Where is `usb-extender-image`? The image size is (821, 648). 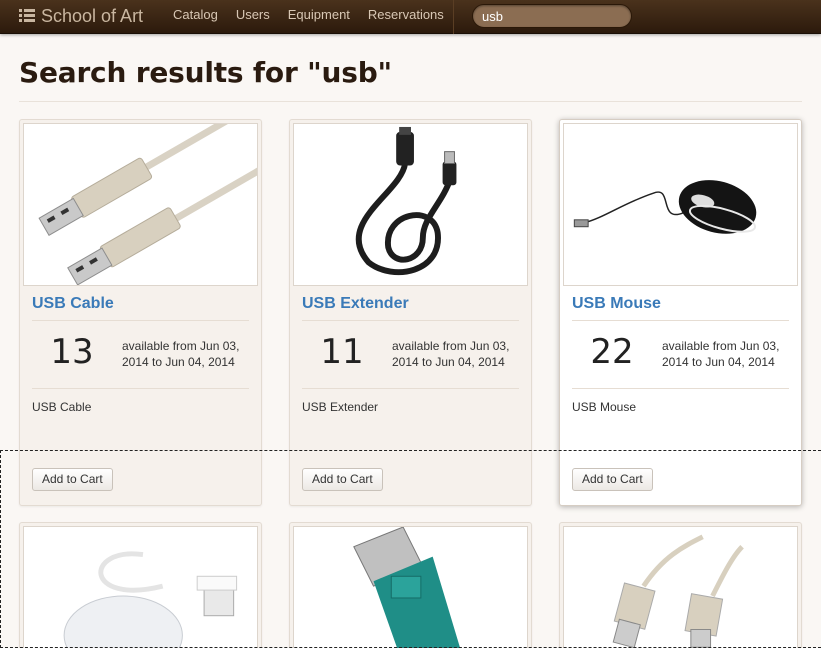
usb-extender-image is located at coordinates (410, 204).